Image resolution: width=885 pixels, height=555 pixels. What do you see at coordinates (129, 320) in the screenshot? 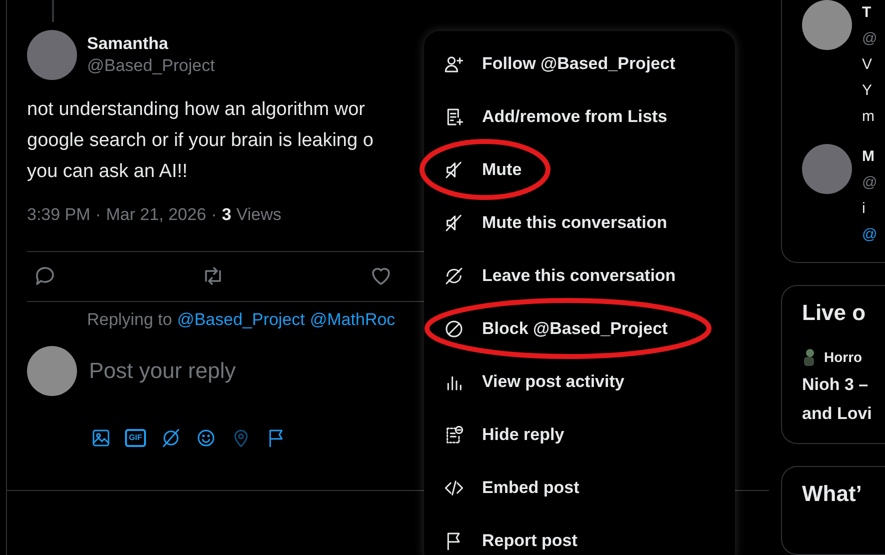
I see `replying-label: Replying to` at bounding box center [129, 320].